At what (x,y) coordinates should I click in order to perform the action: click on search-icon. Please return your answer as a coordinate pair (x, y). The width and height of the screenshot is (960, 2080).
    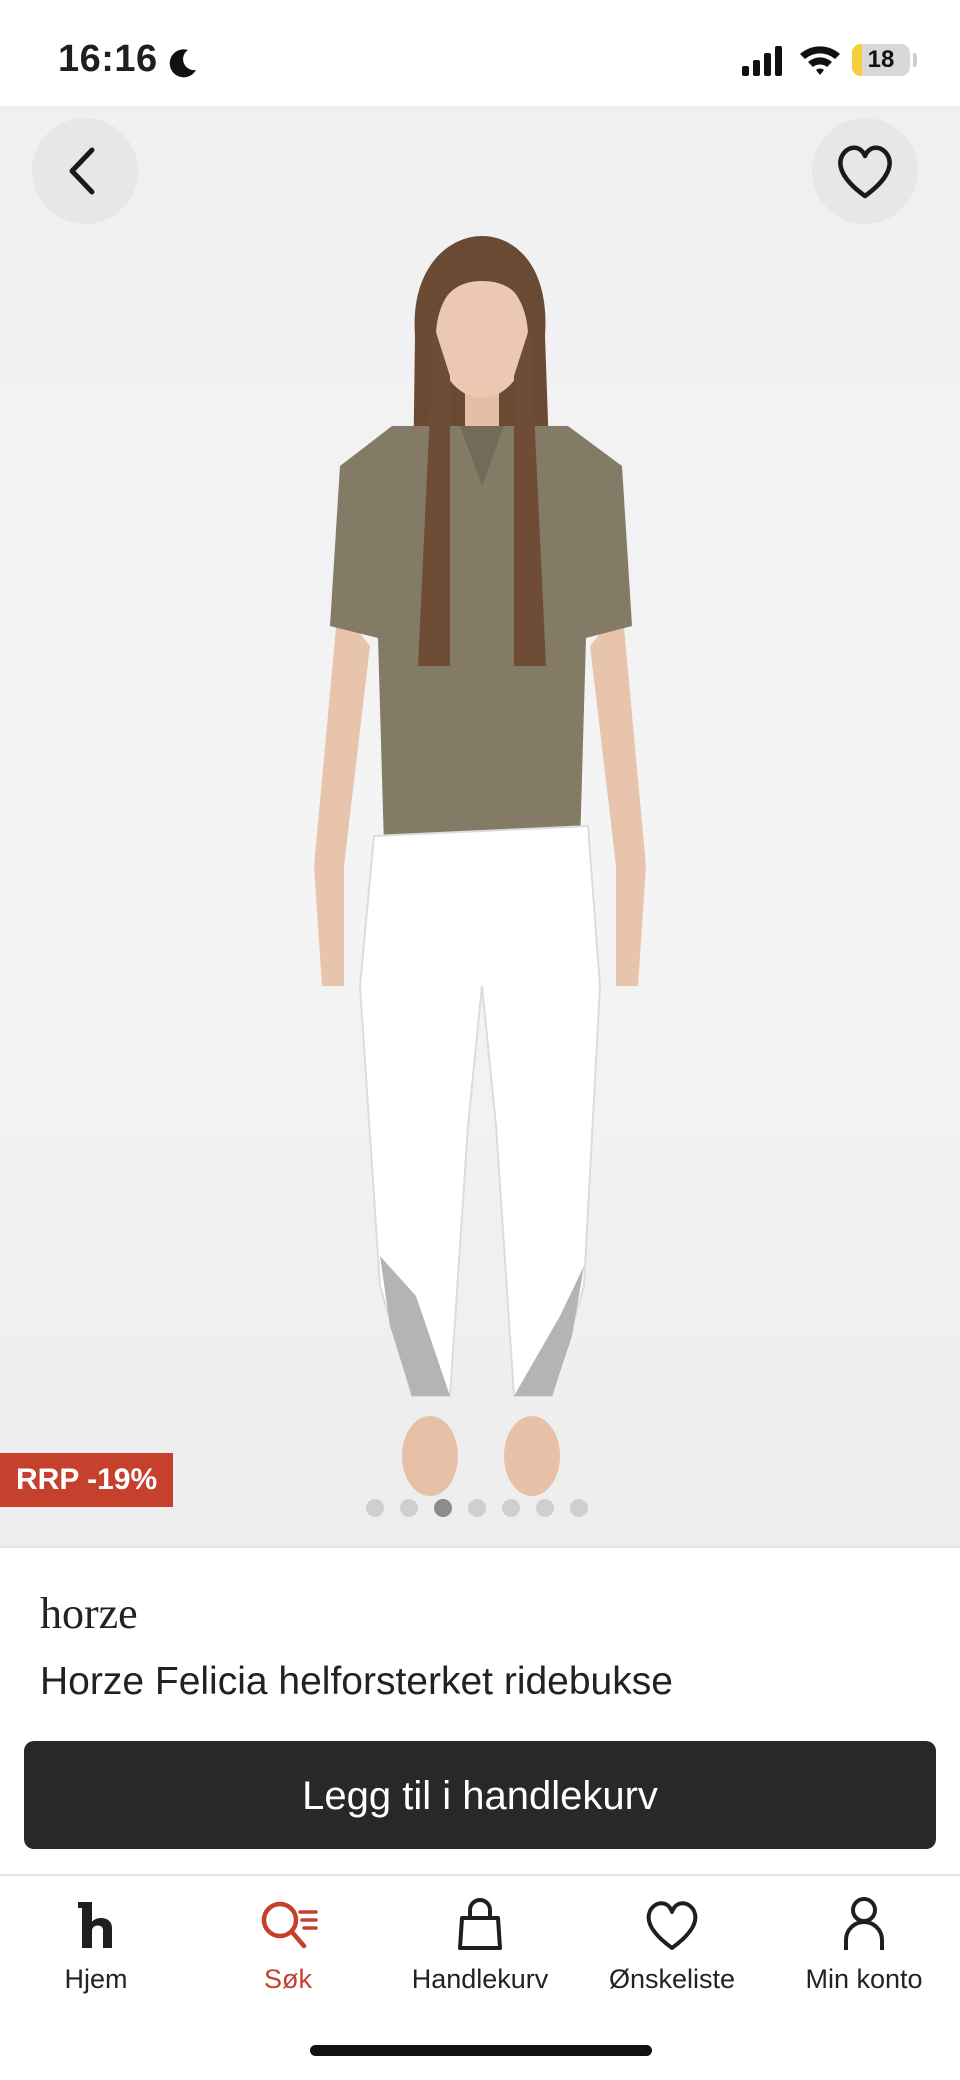
    Looking at the image, I should click on (289, 1925).